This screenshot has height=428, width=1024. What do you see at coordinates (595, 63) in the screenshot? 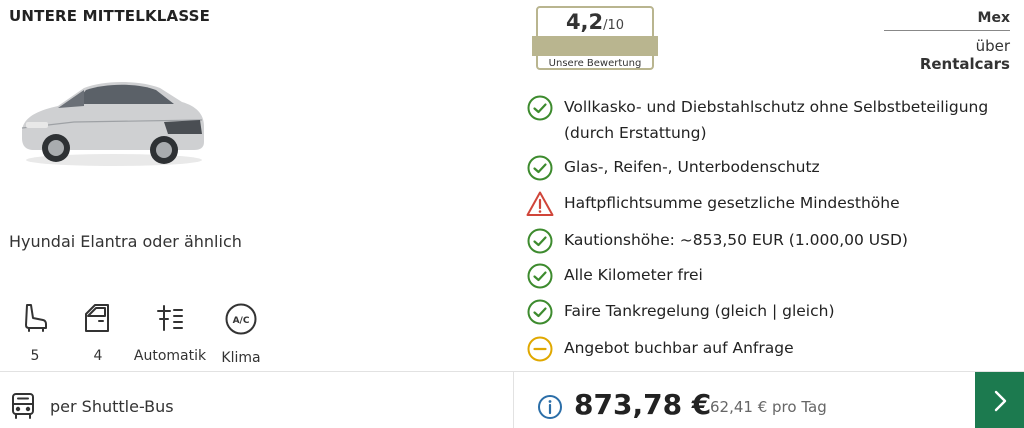
I see `rating-caption: Unsere Bewertung` at bounding box center [595, 63].